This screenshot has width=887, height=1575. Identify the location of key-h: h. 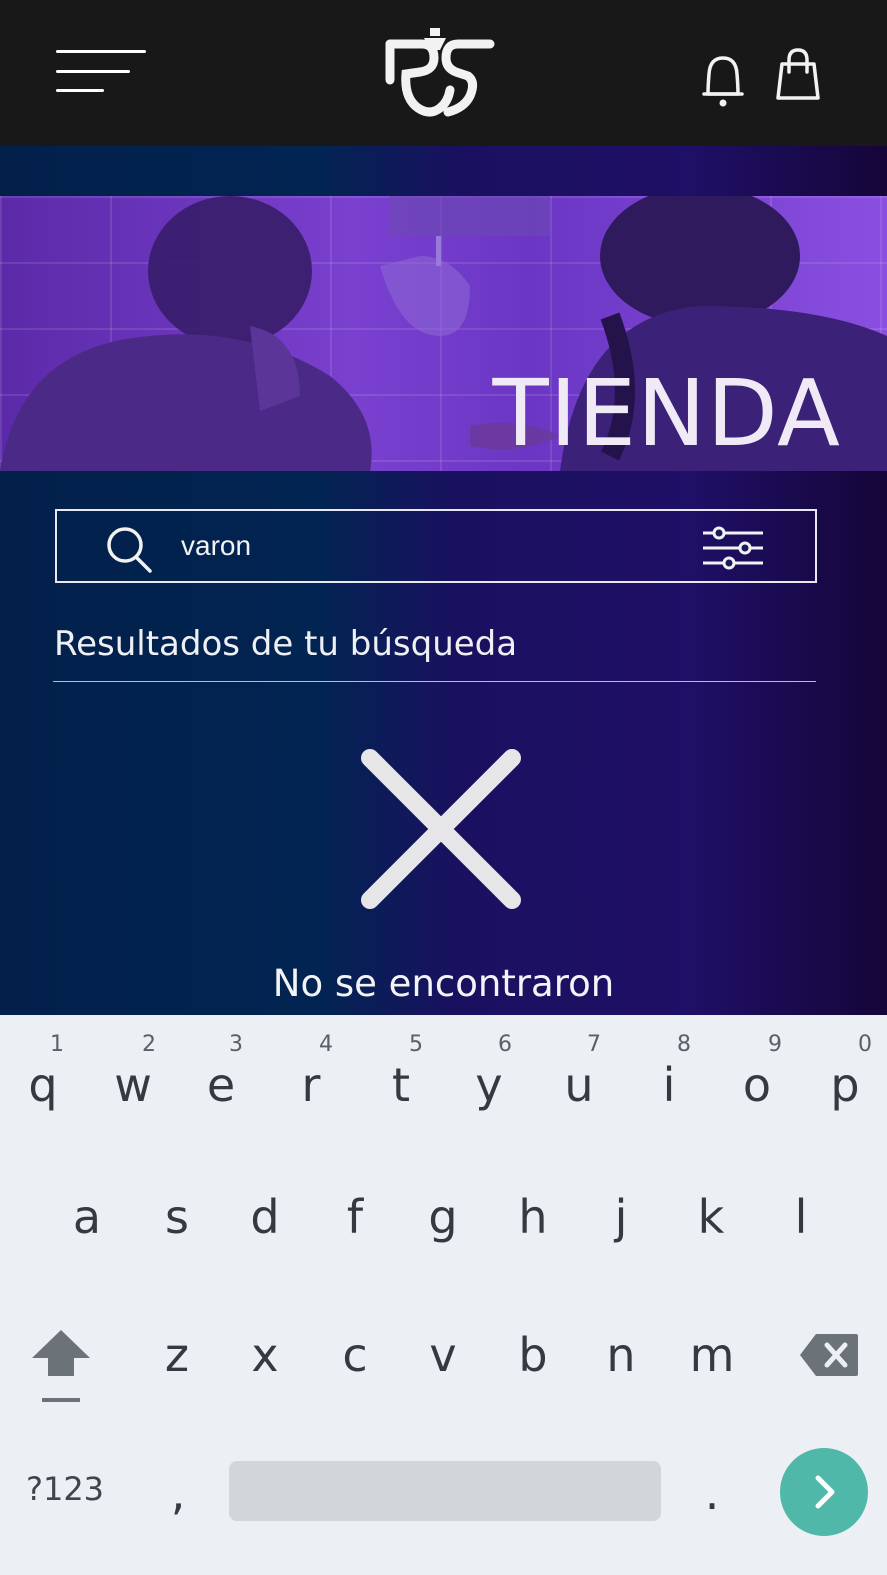
(533, 1225).